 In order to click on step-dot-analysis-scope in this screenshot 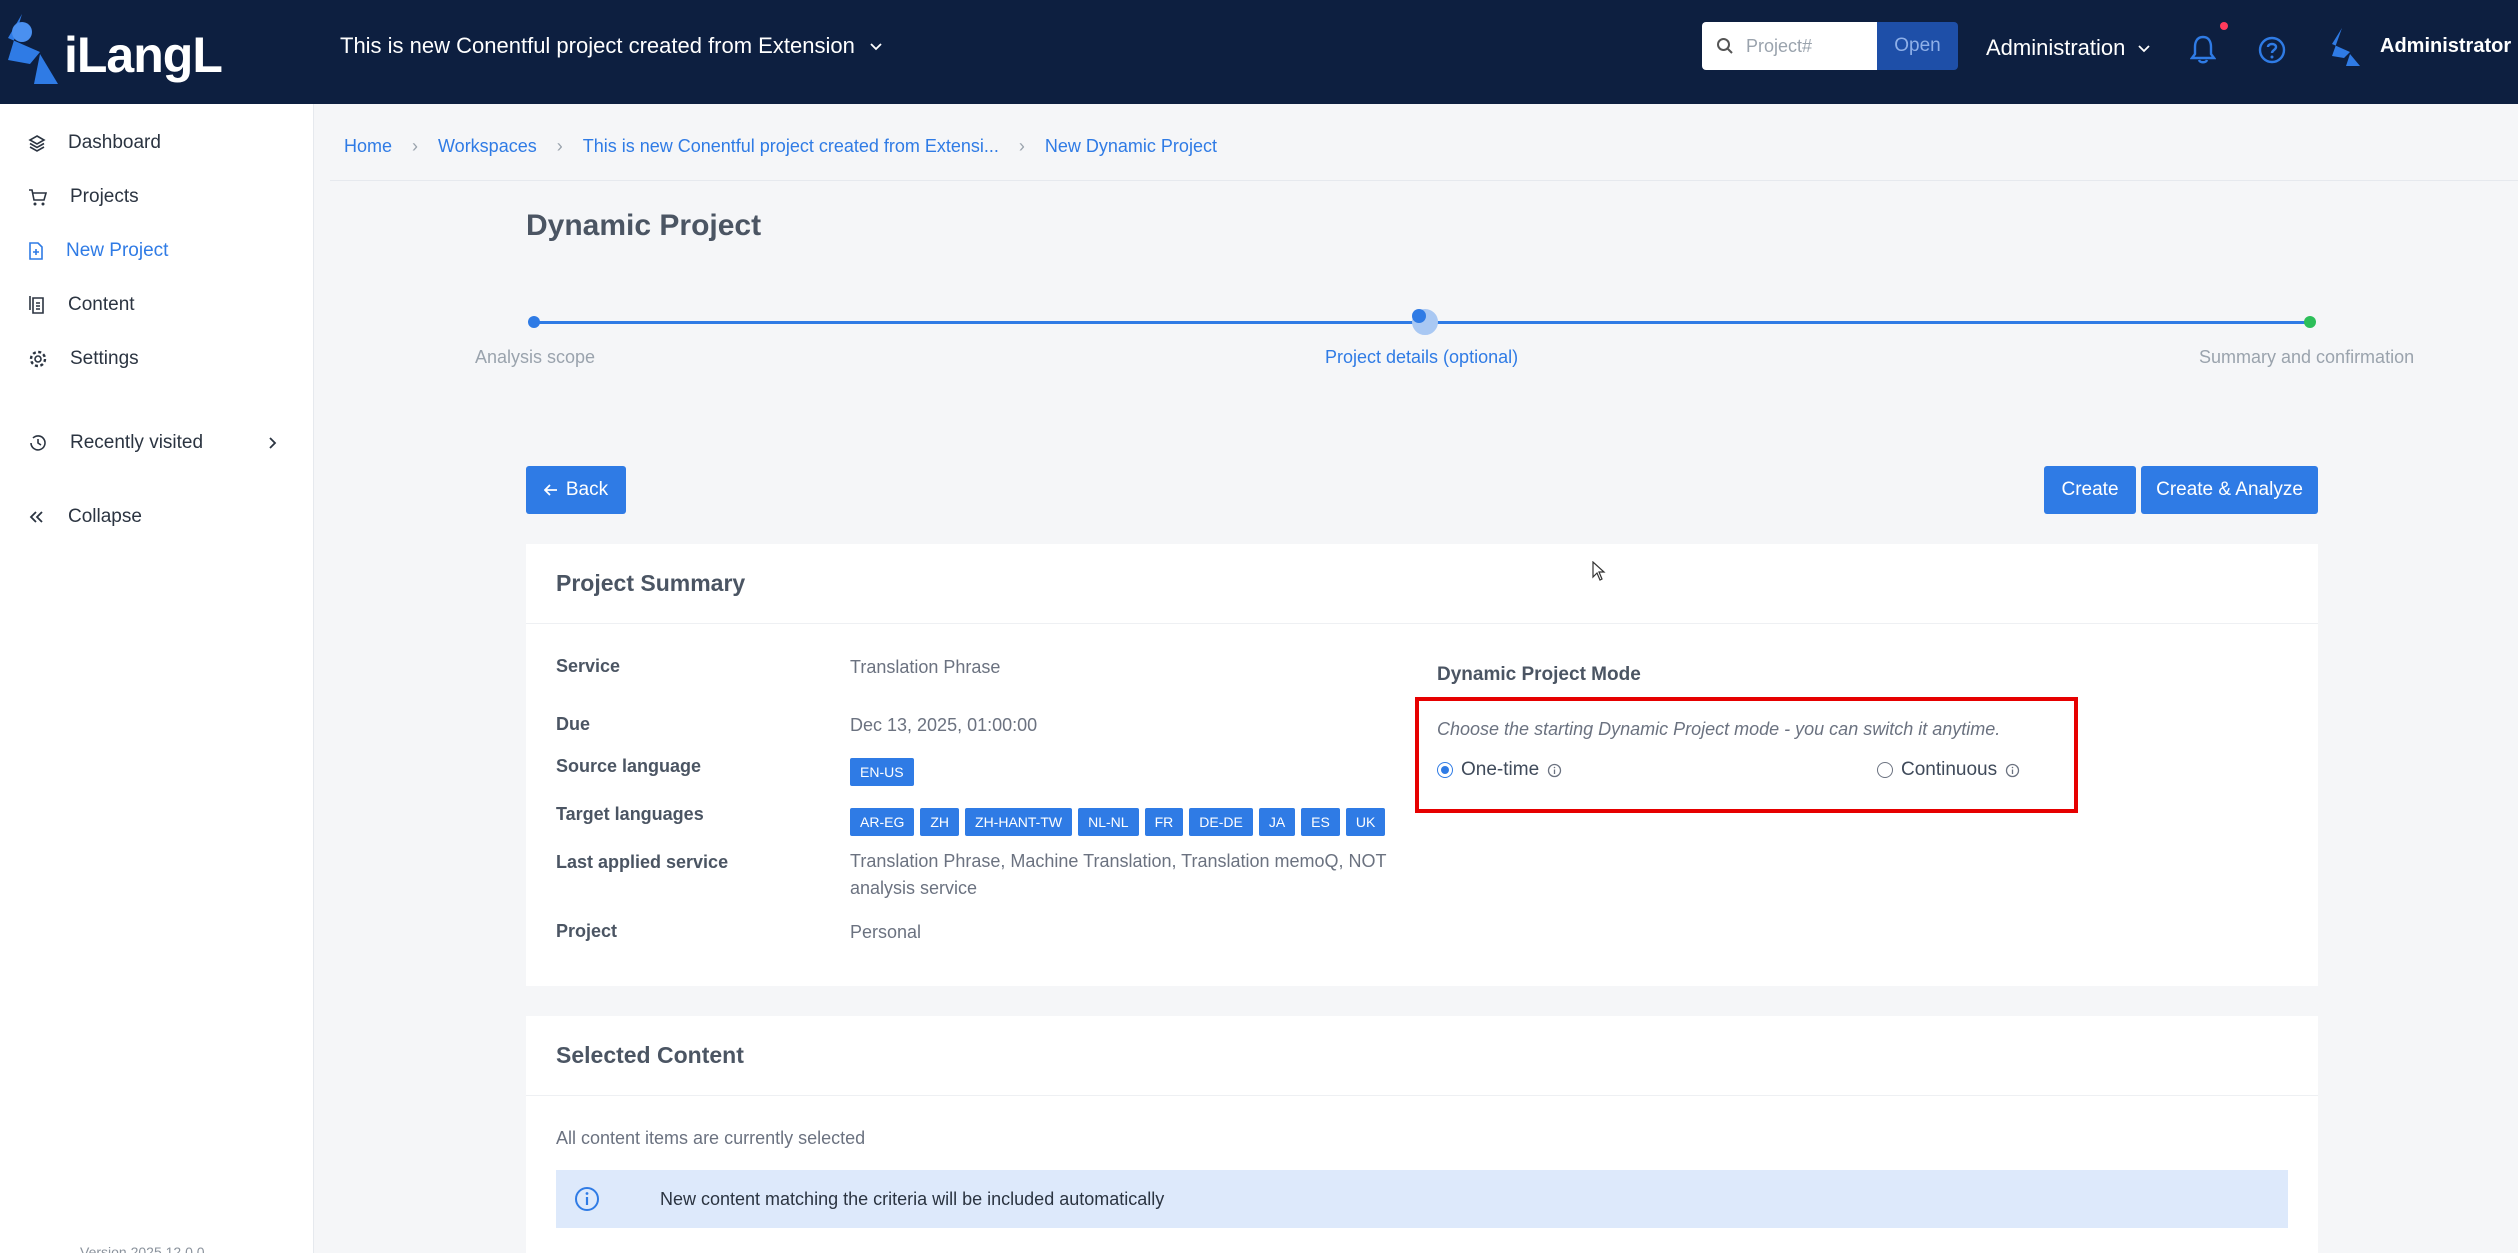, I will do `click(534, 322)`.